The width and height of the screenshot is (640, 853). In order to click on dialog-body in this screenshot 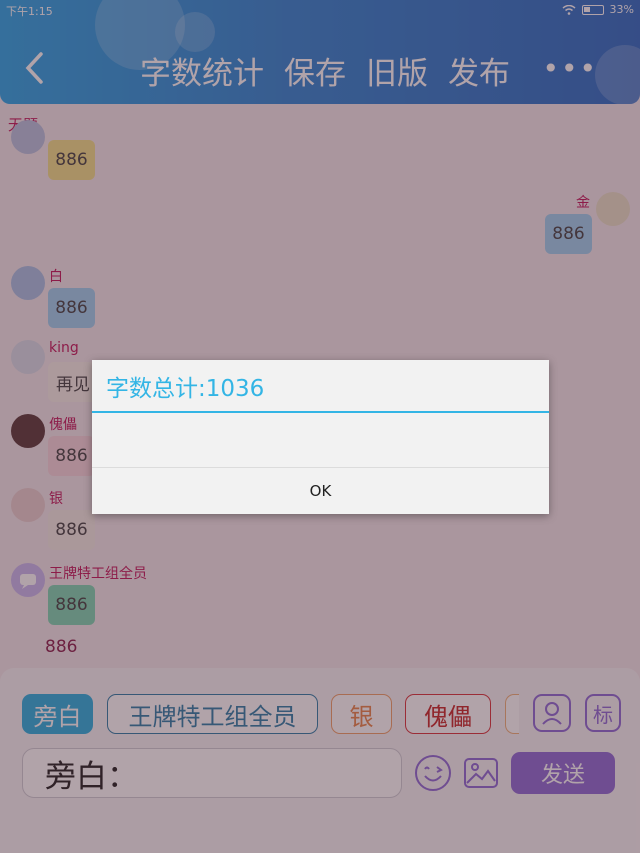, I will do `click(320, 440)`.